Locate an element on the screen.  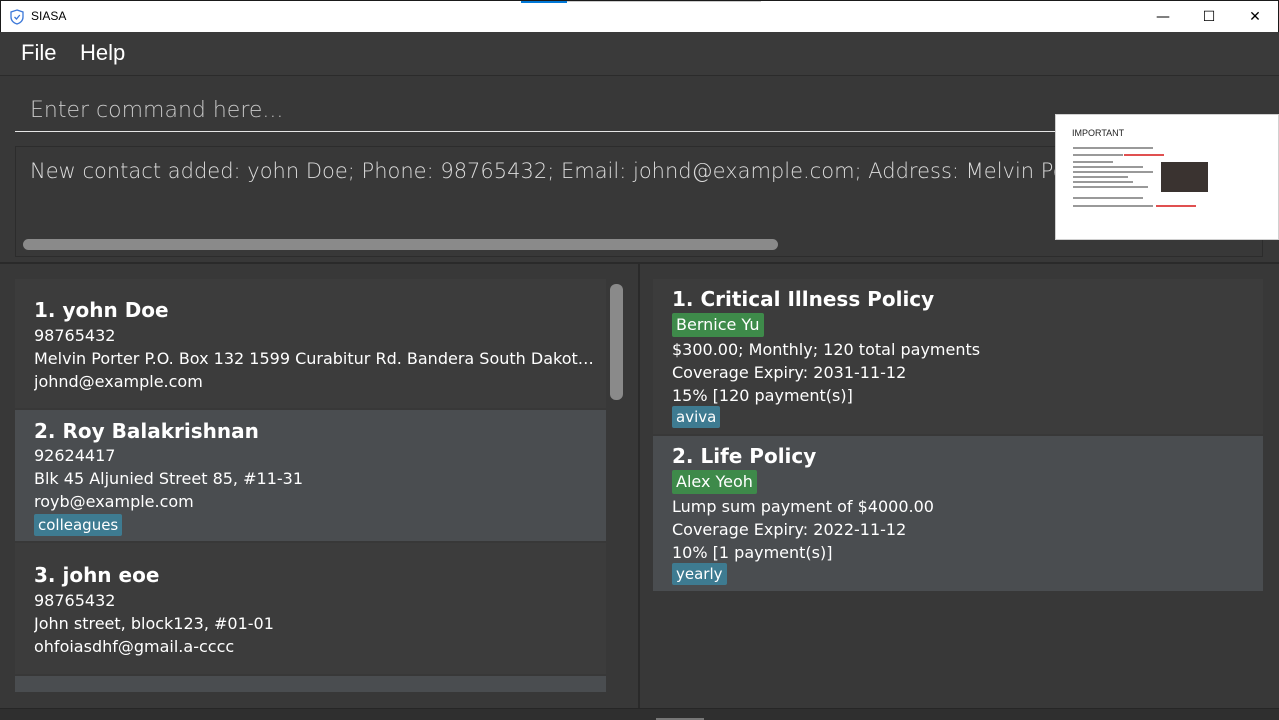
policy-payment: Lump sum payment of $4000.00 is located at coordinates (803, 506).